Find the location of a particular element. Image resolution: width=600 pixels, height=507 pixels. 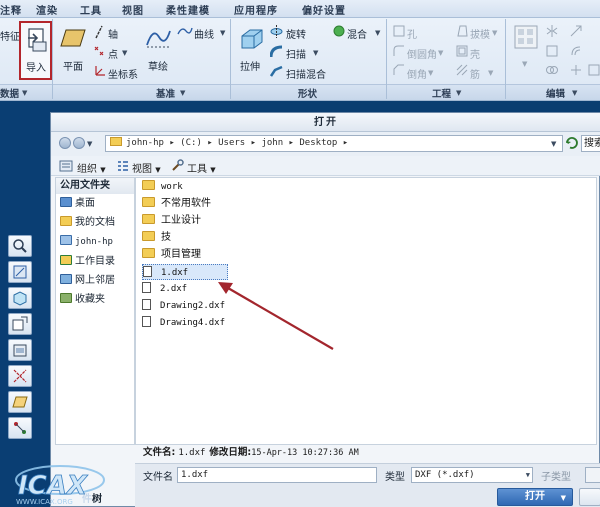

plane-display-button is located at coordinates (20, 402).